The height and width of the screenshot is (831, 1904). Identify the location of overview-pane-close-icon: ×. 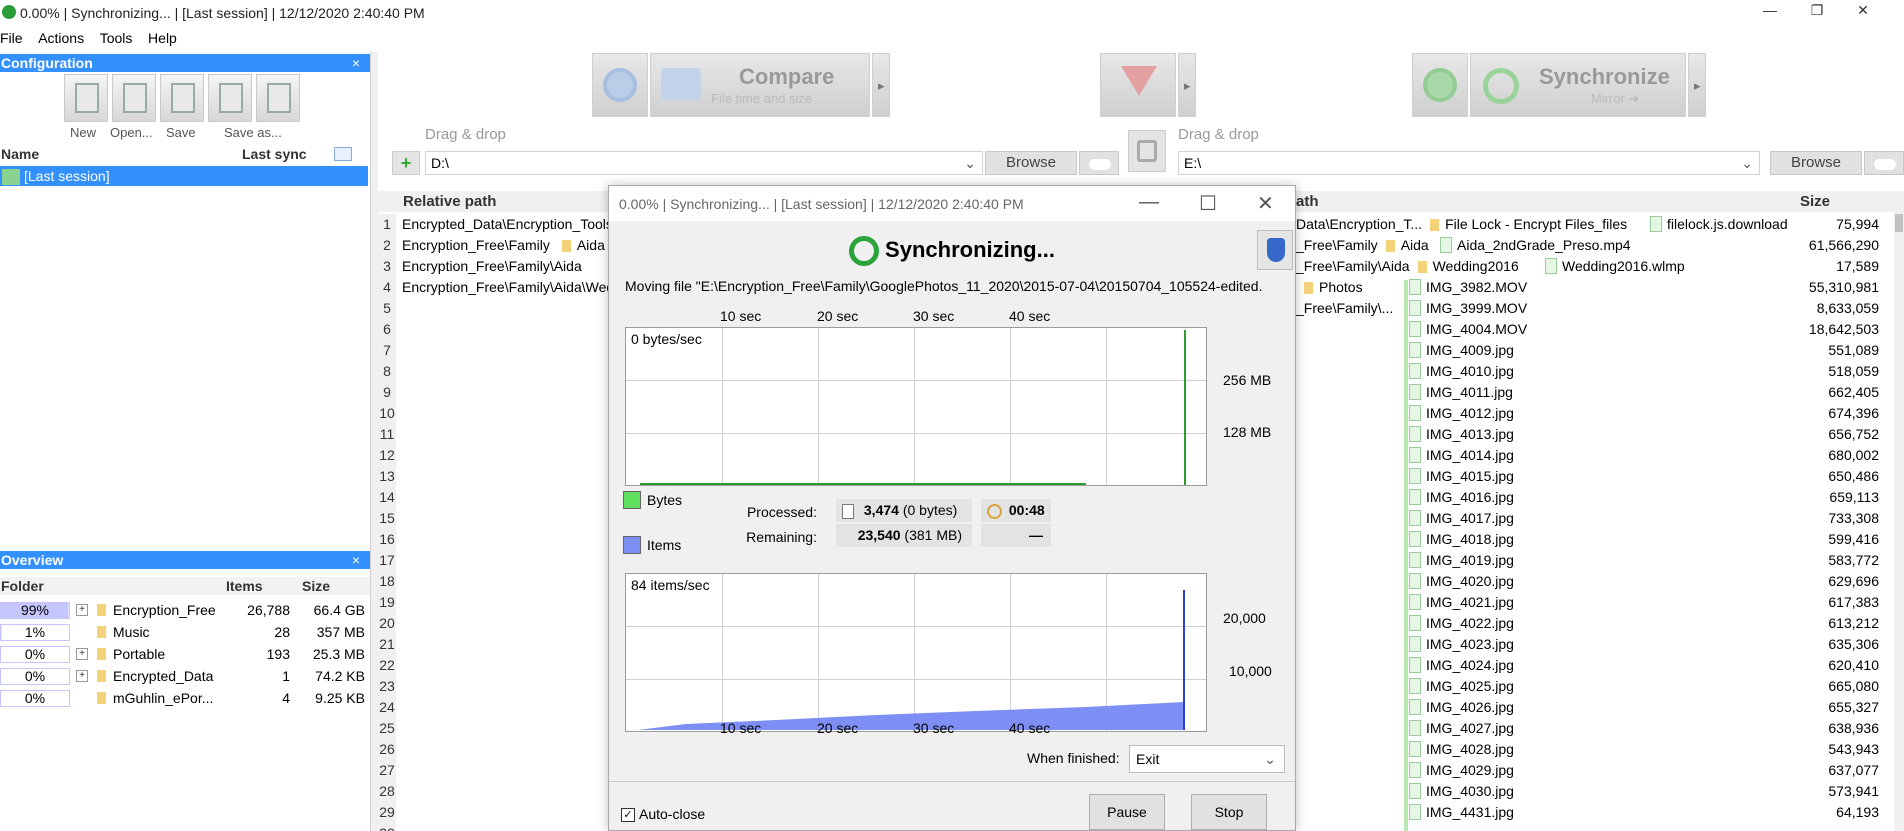
(356, 560).